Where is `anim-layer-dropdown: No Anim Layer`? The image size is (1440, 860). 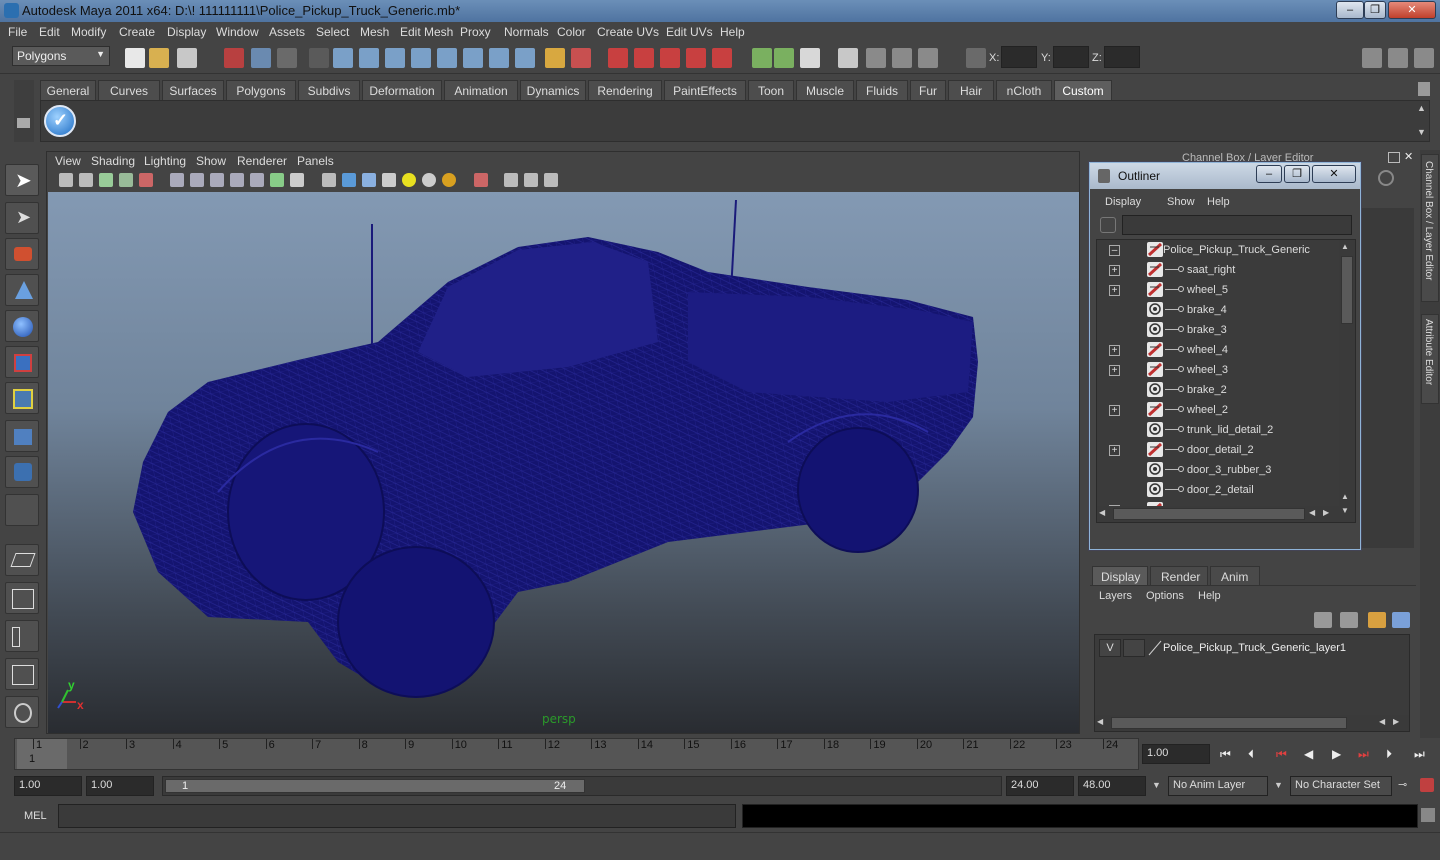 anim-layer-dropdown: No Anim Layer is located at coordinates (1218, 786).